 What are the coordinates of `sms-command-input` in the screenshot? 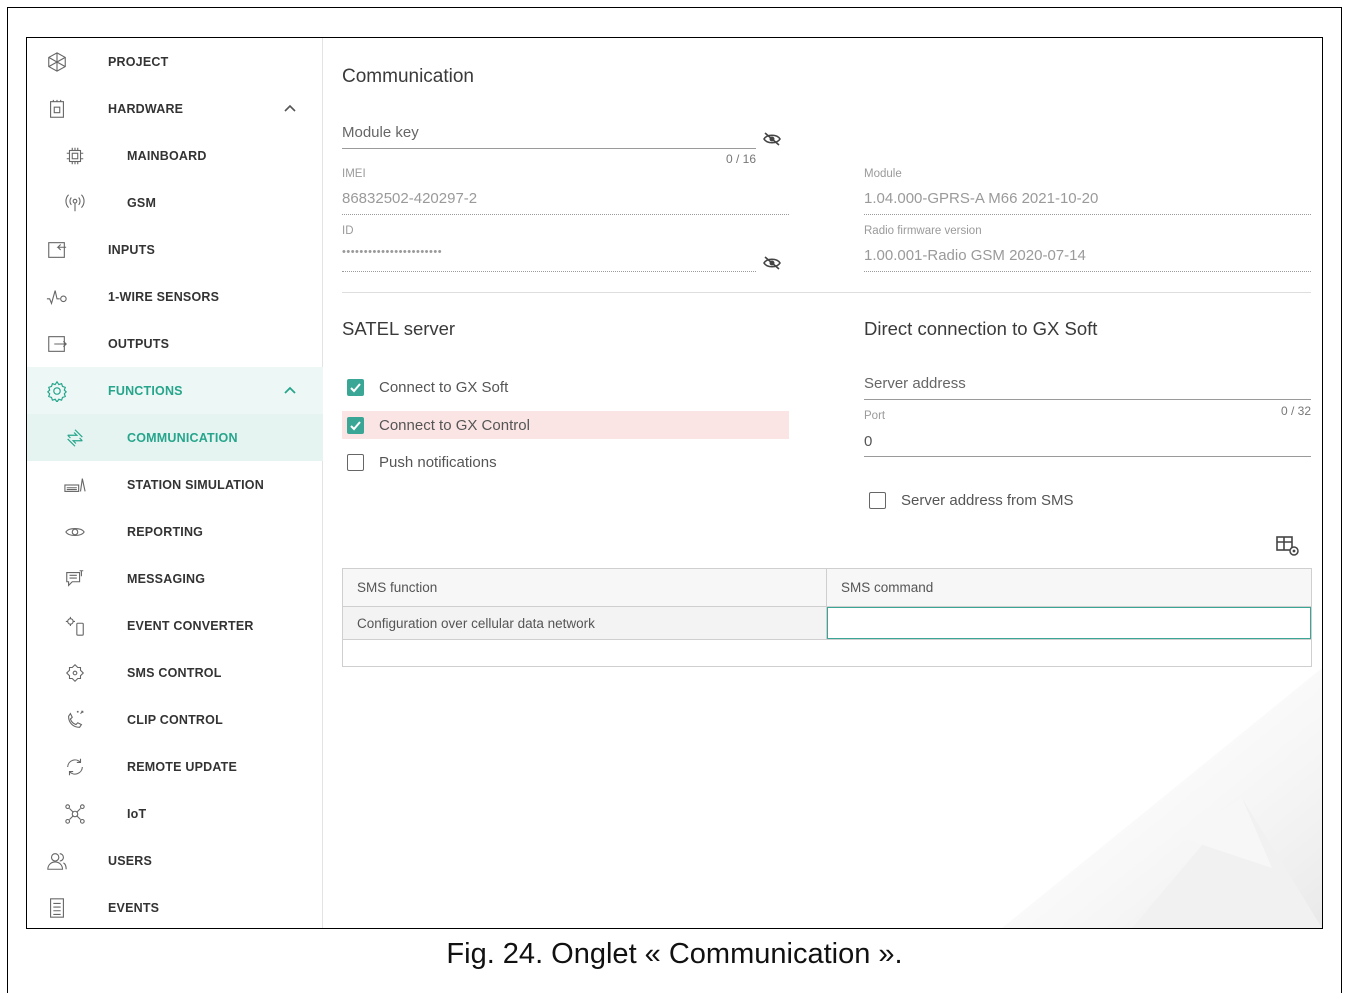 It's located at (1069, 623).